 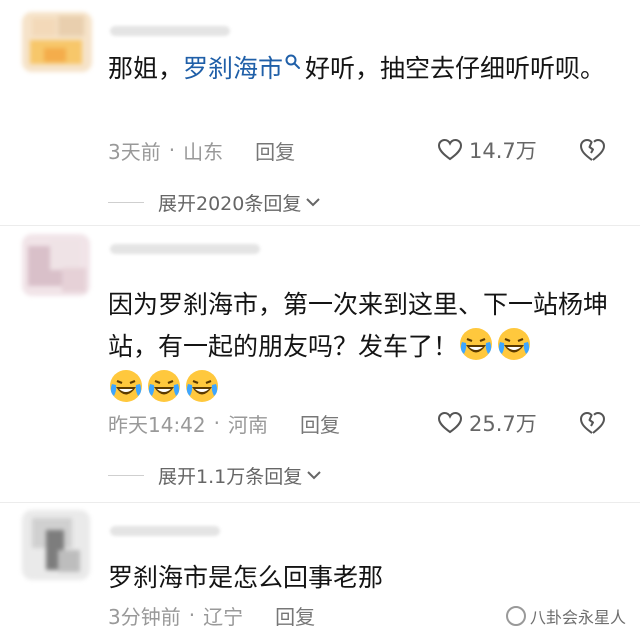 I want to click on comment-text: 罗刹海市是怎么回事老那, so click(x=246, y=577).